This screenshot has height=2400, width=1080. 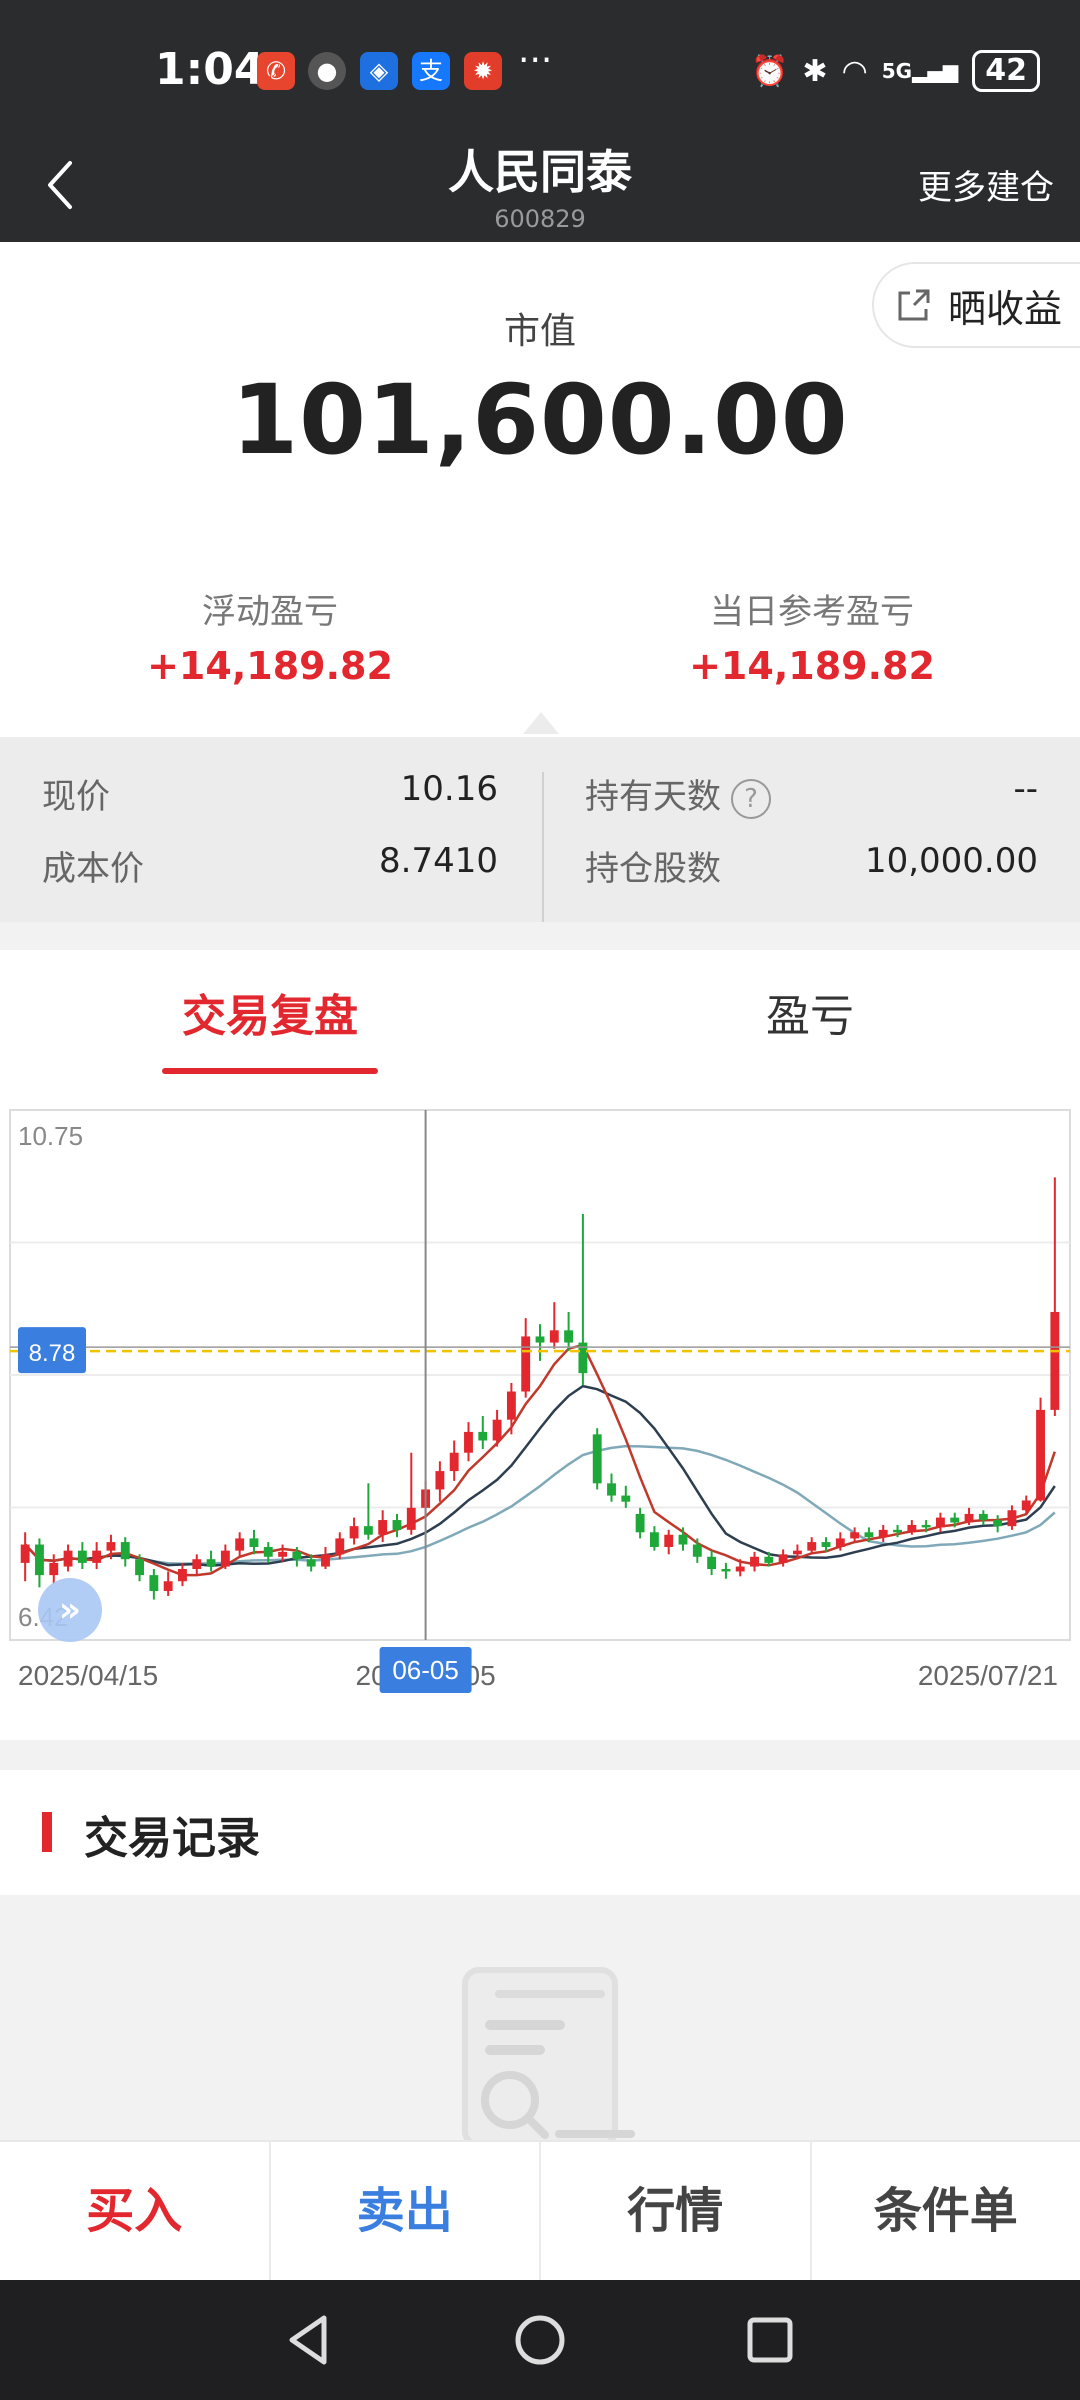 I want to click on trade-records-header: 交易记录, so click(x=540, y=1832).